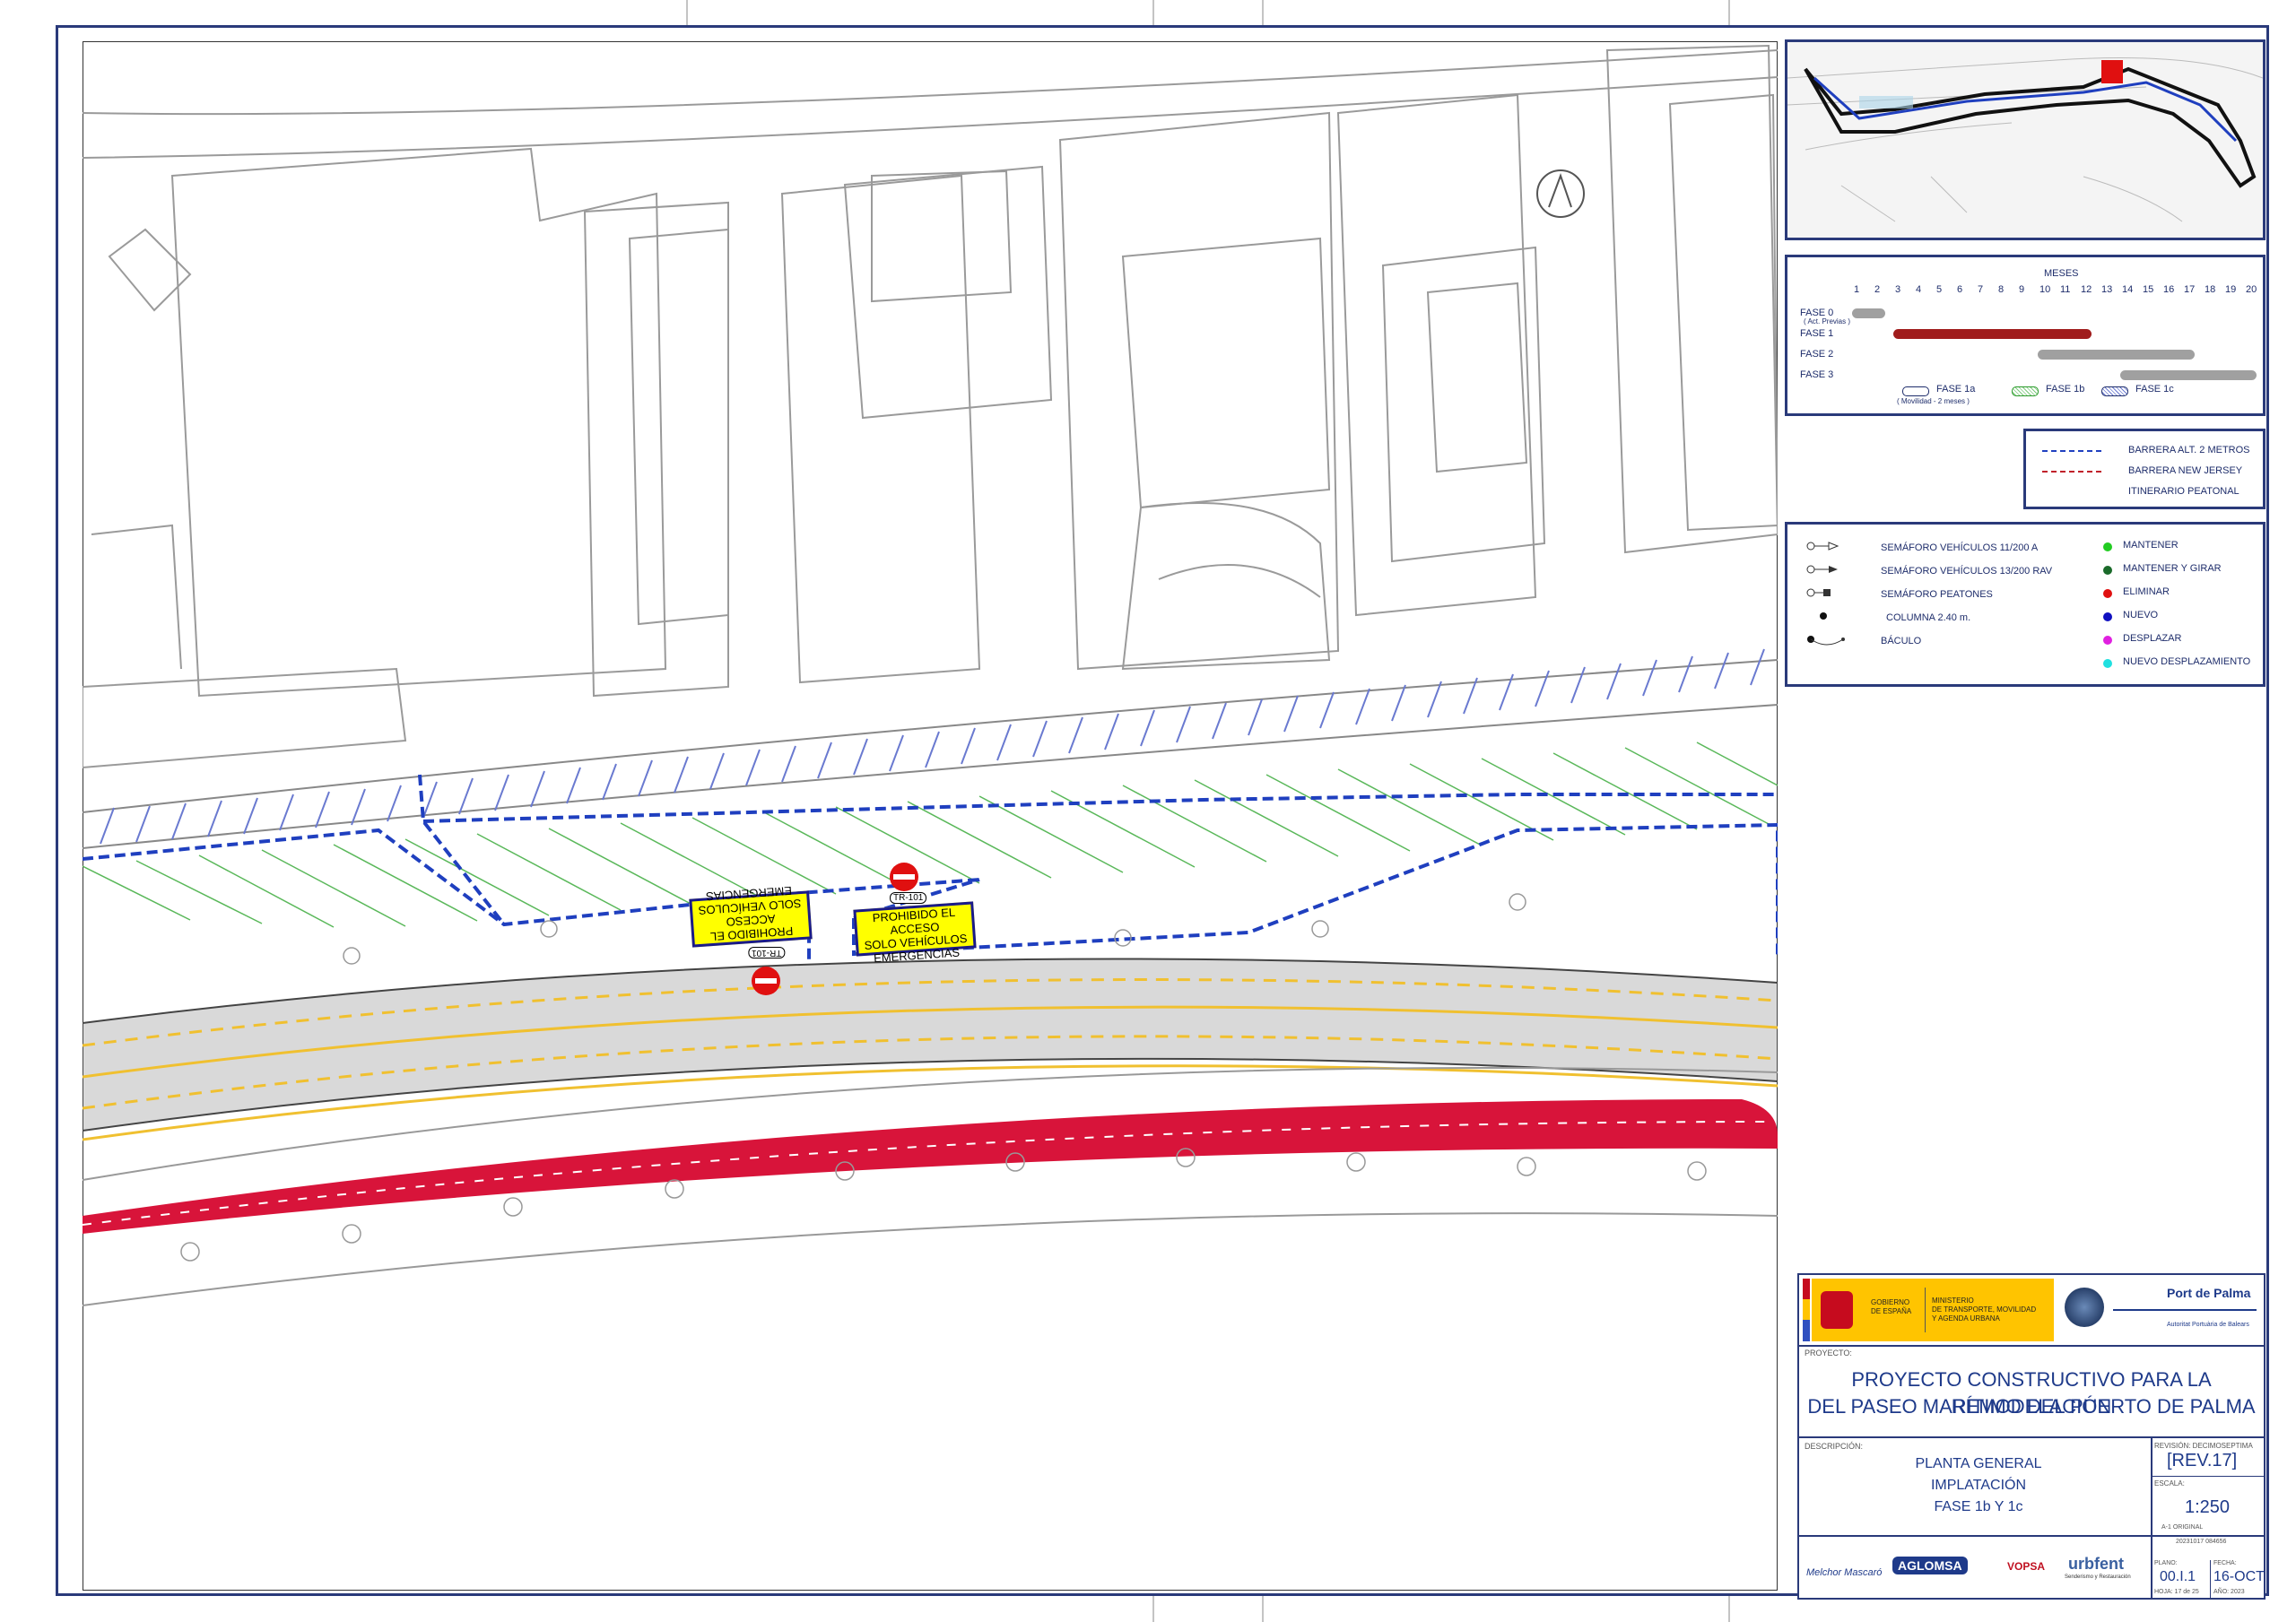 The image size is (2296, 1622). I want to click on barrier-label: ITINERARIO PEATONAL, so click(2183, 491).